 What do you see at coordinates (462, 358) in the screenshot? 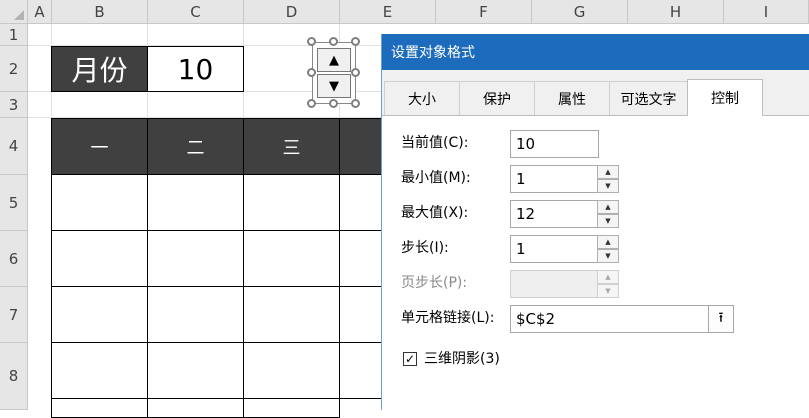
I see `3d-shading-label: 三维阴影(3)` at bounding box center [462, 358].